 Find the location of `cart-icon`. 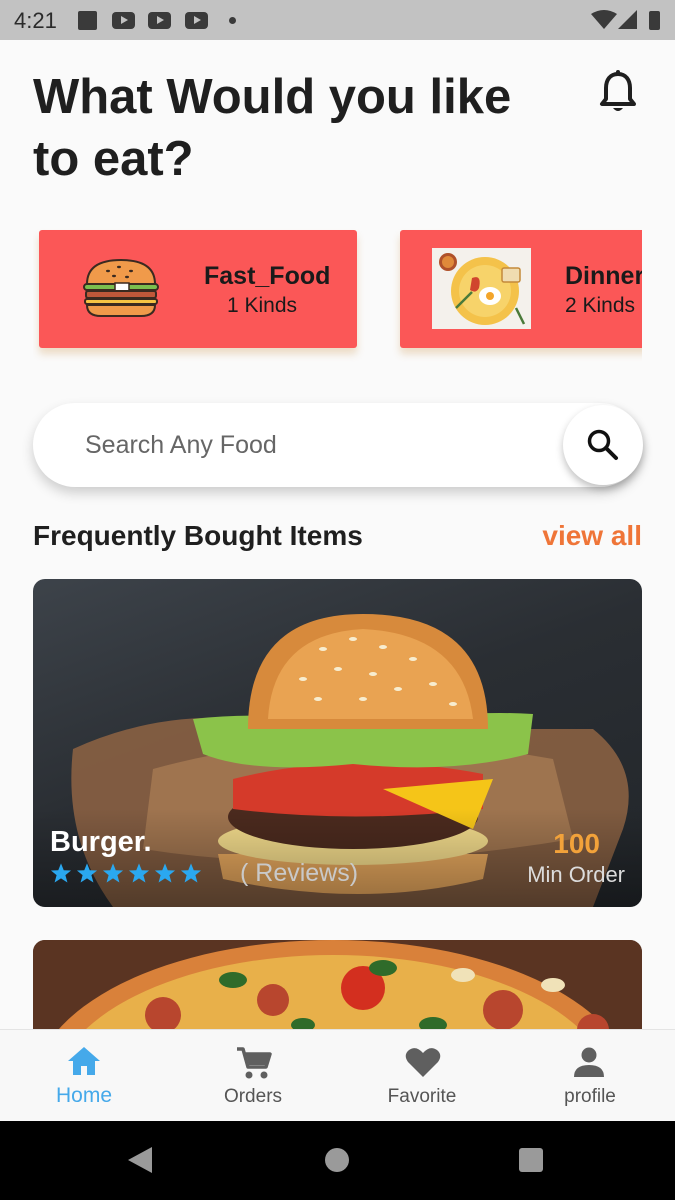

cart-icon is located at coordinates (254, 1063).